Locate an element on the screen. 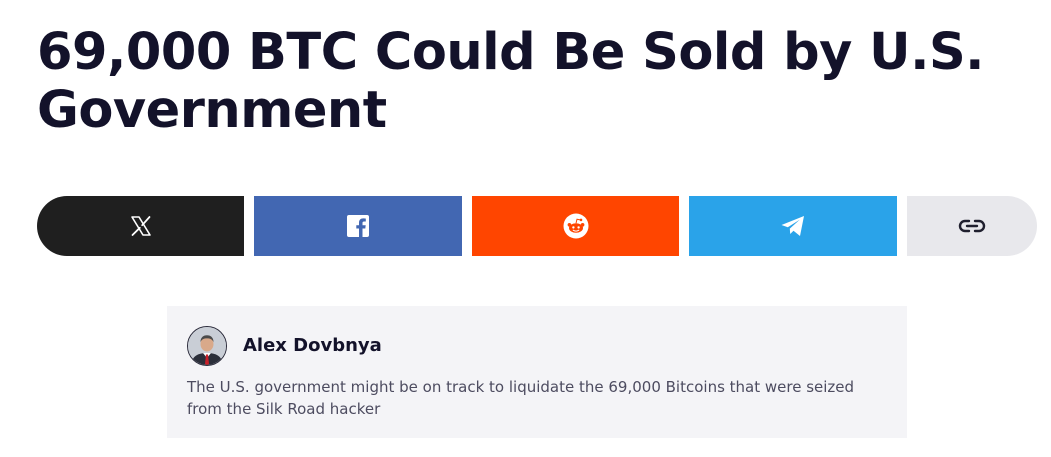 This screenshot has width=1051, height=457. telegram-icon is located at coordinates (793, 226).